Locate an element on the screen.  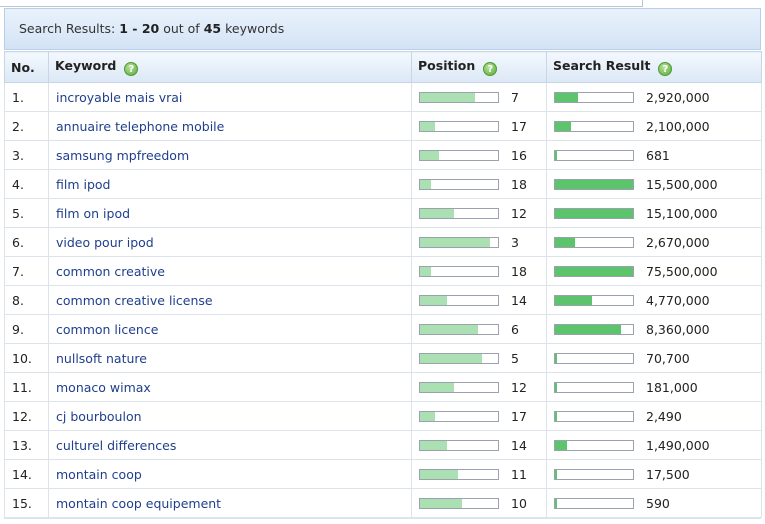
keyword-link: film ipod is located at coordinates (83, 184).